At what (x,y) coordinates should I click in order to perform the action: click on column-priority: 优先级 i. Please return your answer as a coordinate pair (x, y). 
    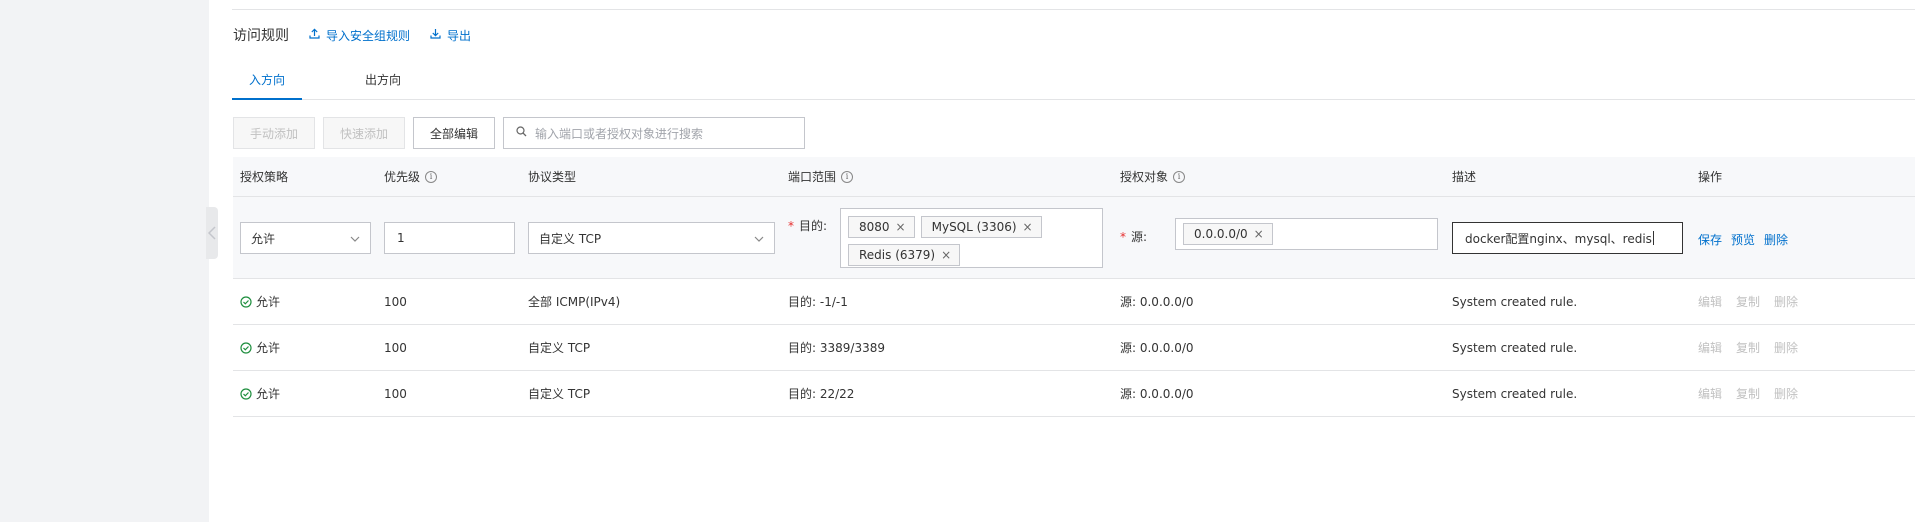
    Looking at the image, I should click on (411, 177).